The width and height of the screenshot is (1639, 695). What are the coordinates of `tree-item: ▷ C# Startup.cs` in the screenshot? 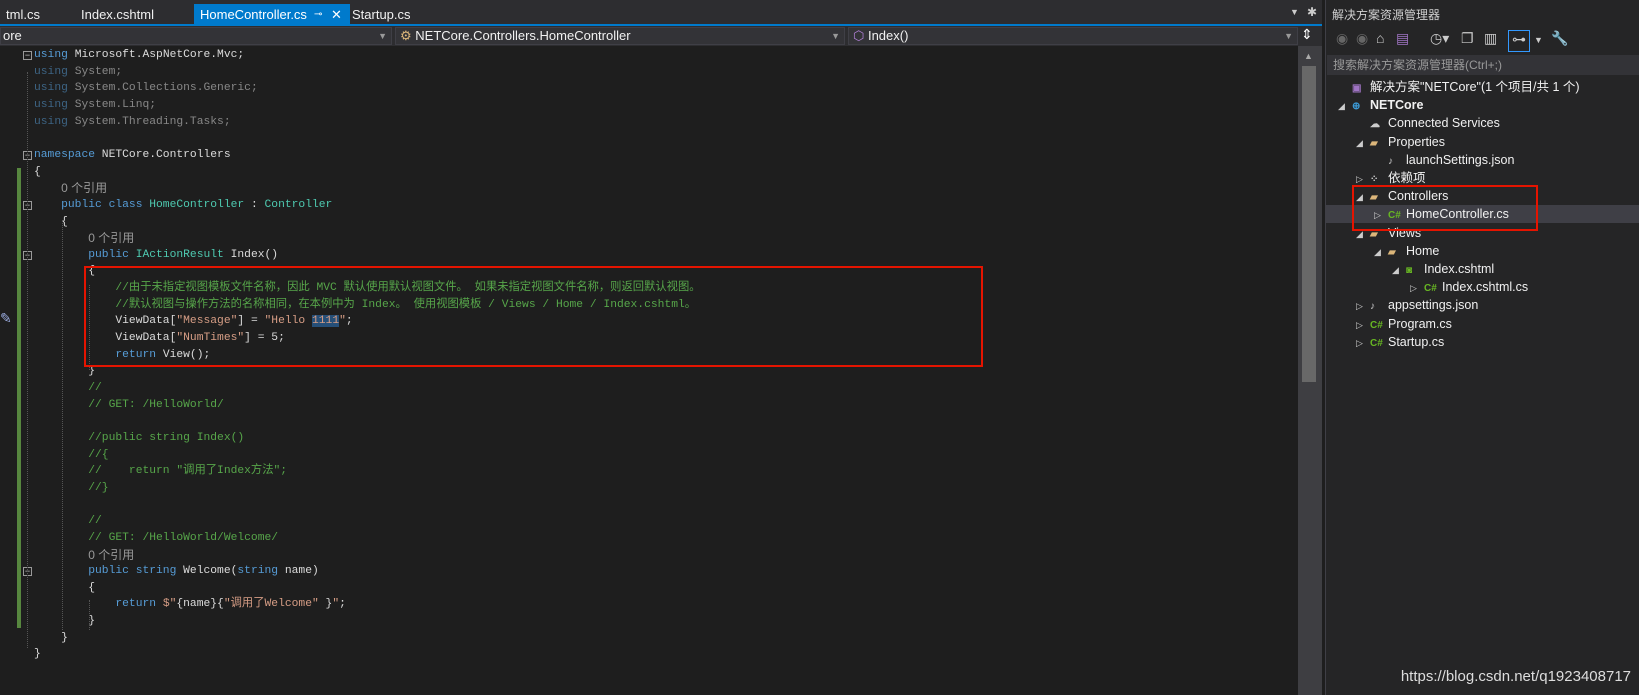 It's located at (1400, 342).